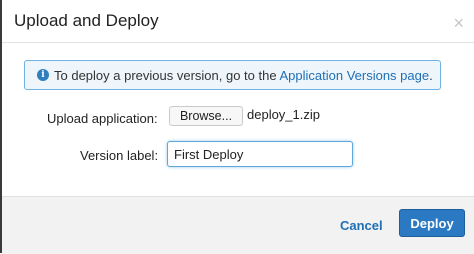 The image size is (474, 254). Describe the element at coordinates (432, 223) in the screenshot. I see `deploy-button: Deploy` at that location.